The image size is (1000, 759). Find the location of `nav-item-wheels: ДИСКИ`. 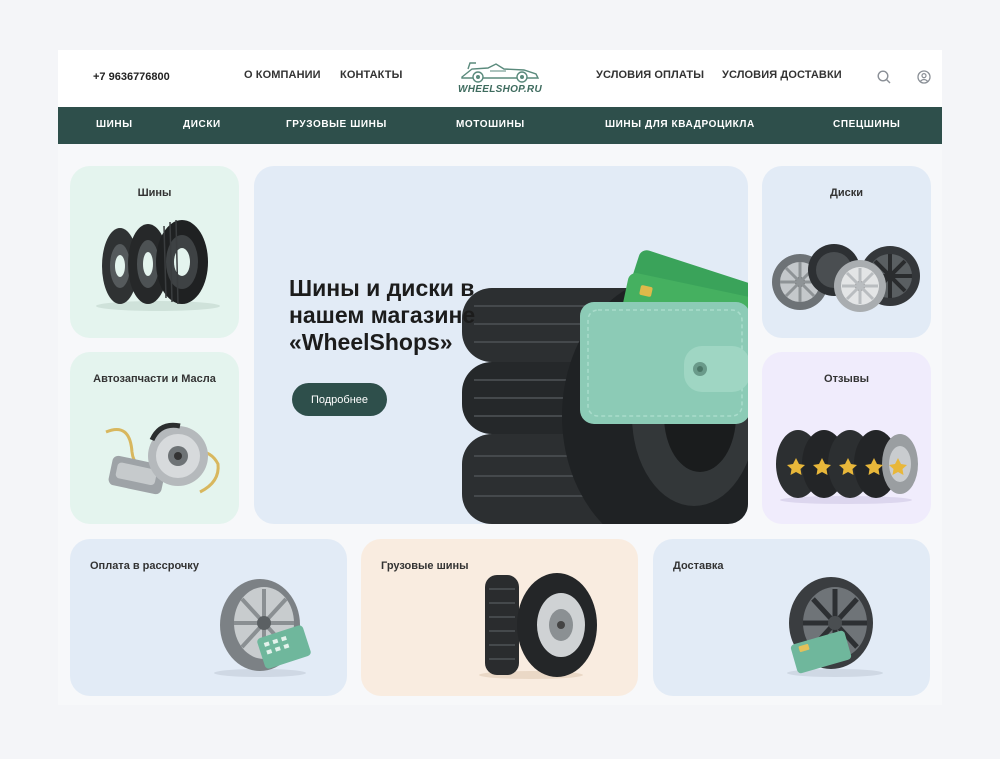

nav-item-wheels: ДИСКИ is located at coordinates (202, 124).